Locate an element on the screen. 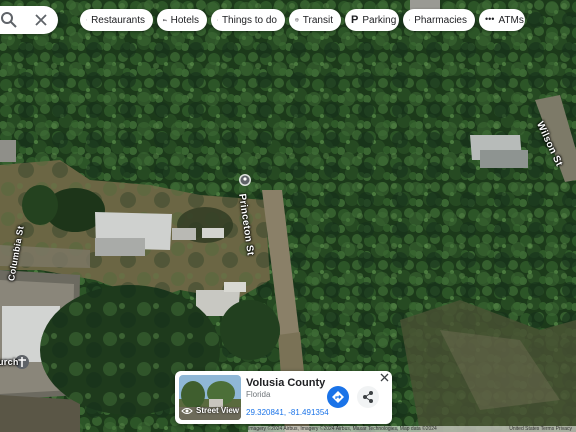 This screenshot has width=576, height=432. chip-label: Pharmacies is located at coordinates (440, 20).